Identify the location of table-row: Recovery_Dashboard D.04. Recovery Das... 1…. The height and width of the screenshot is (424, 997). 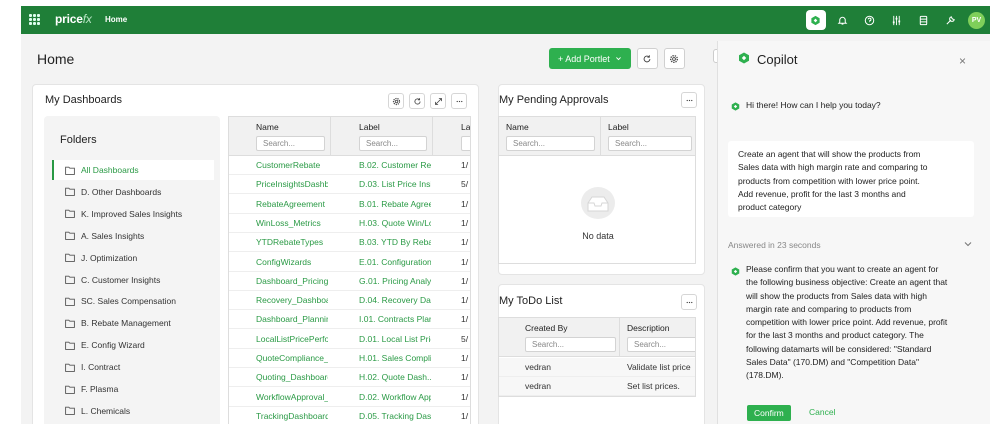
(349, 301).